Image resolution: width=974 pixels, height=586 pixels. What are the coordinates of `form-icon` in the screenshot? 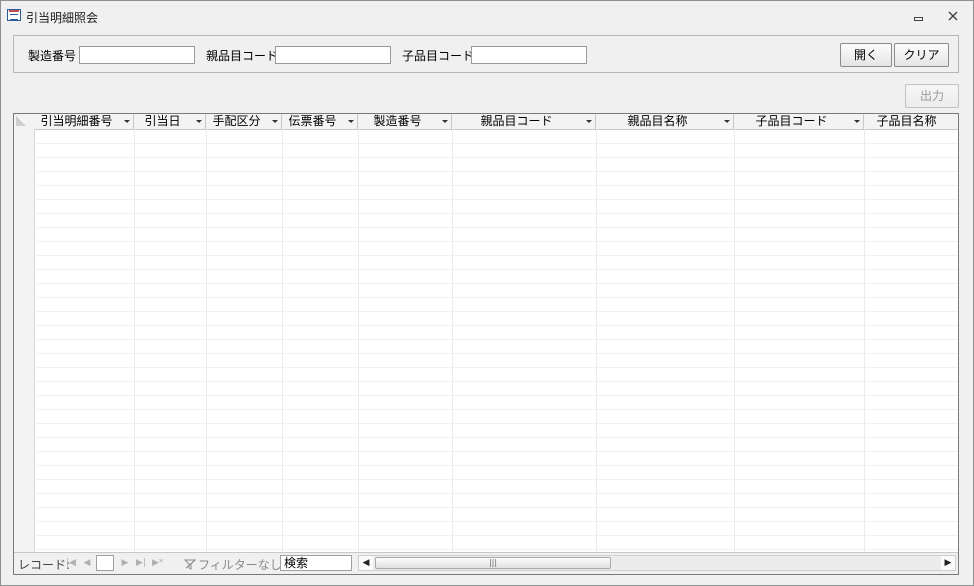 It's located at (14, 15).